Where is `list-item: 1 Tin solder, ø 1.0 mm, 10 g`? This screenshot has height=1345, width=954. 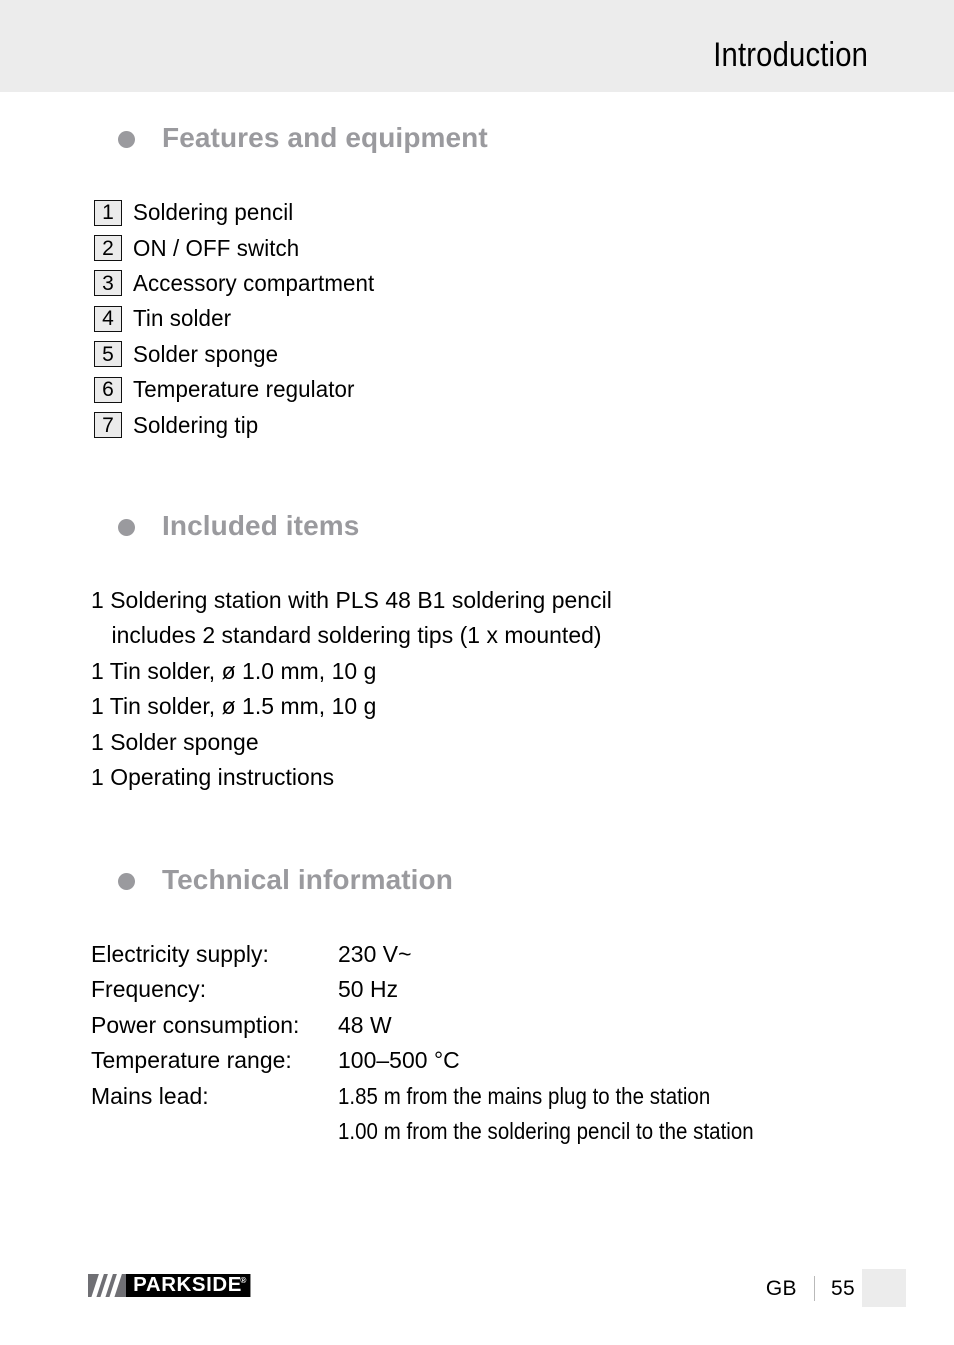
list-item: 1 Tin solder, ø 1.0 mm, 10 g is located at coordinates (234, 670).